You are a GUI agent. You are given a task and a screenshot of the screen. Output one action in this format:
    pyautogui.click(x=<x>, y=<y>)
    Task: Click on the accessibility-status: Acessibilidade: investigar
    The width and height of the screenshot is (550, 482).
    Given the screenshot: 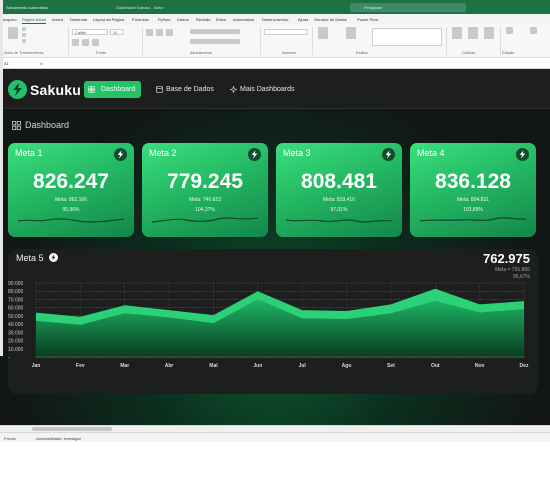 What is the action you would take?
    pyautogui.click(x=58, y=438)
    